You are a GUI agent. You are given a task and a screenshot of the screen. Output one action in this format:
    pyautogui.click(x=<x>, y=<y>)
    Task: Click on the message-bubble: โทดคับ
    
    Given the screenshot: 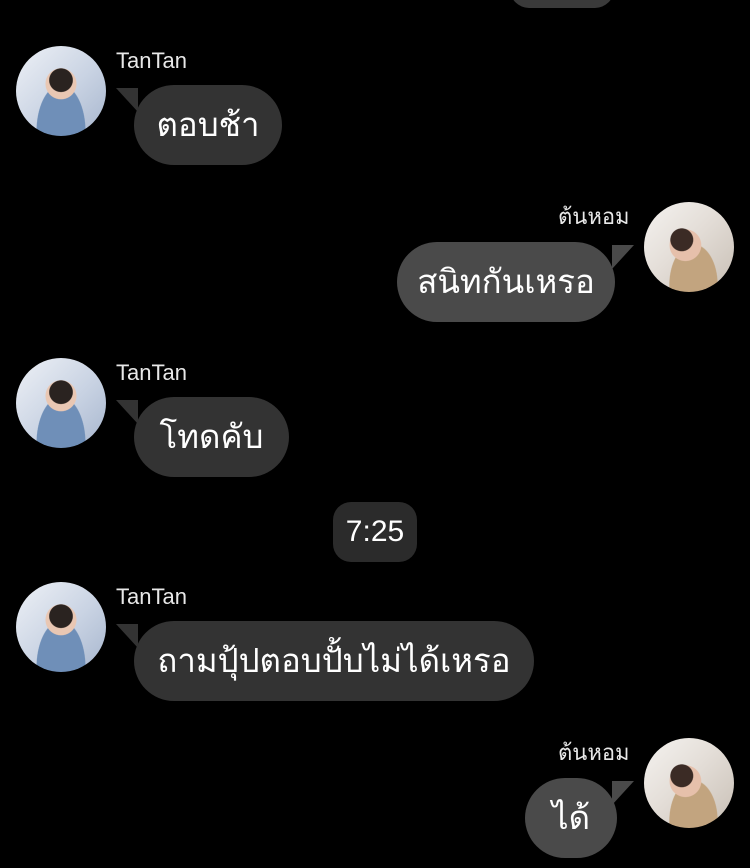 What is the action you would take?
    pyautogui.click(x=211, y=437)
    